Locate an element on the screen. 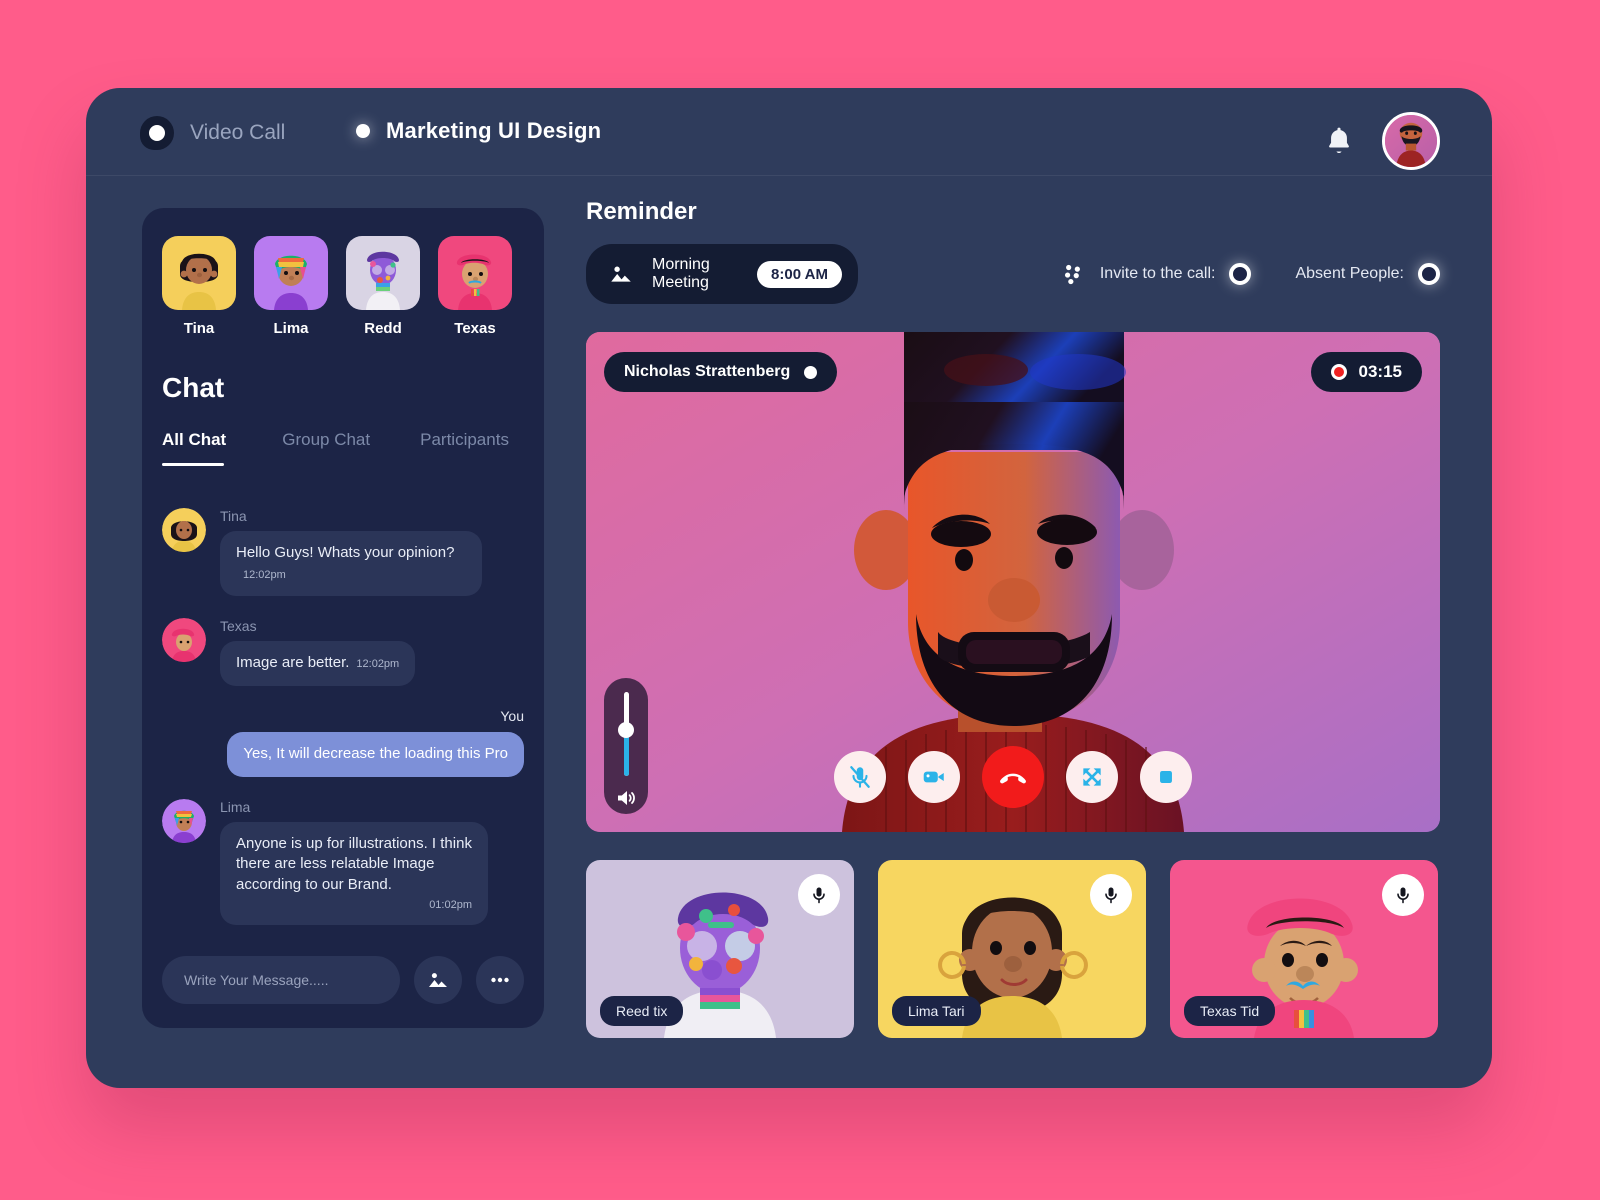 Image resolution: width=1600 pixels, height=1200 pixels. thumbnail-tile: Lima Tari is located at coordinates (1012, 949).